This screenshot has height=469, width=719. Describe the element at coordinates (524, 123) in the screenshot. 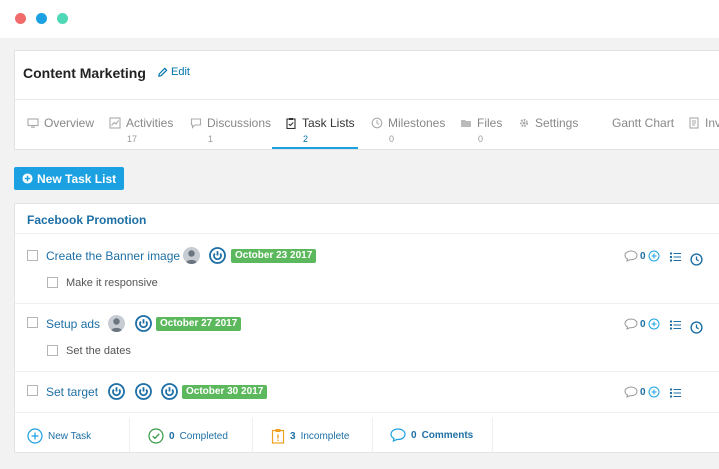

I see `gear-icon` at that location.